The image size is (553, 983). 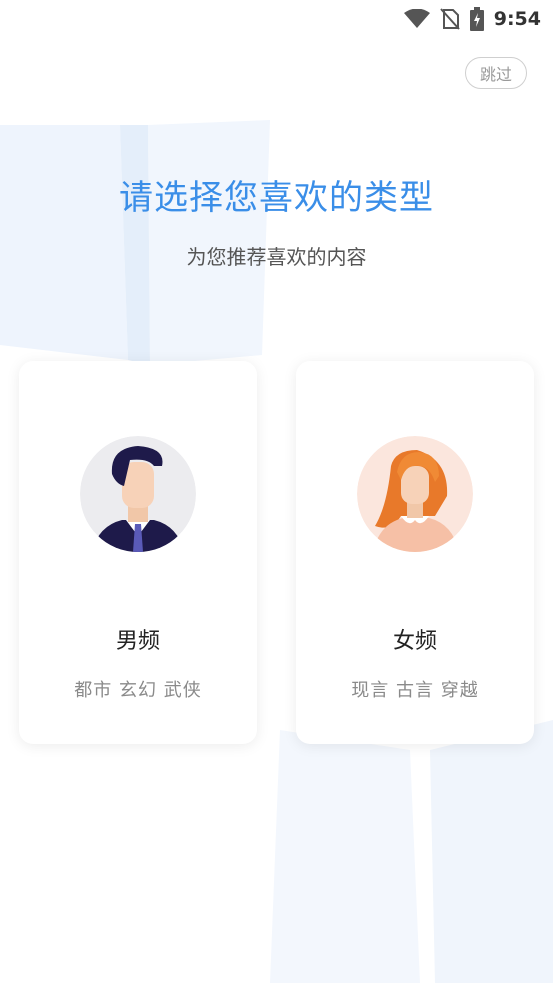 What do you see at coordinates (276, 19) in the screenshot?
I see `status-bar: 9:54` at bounding box center [276, 19].